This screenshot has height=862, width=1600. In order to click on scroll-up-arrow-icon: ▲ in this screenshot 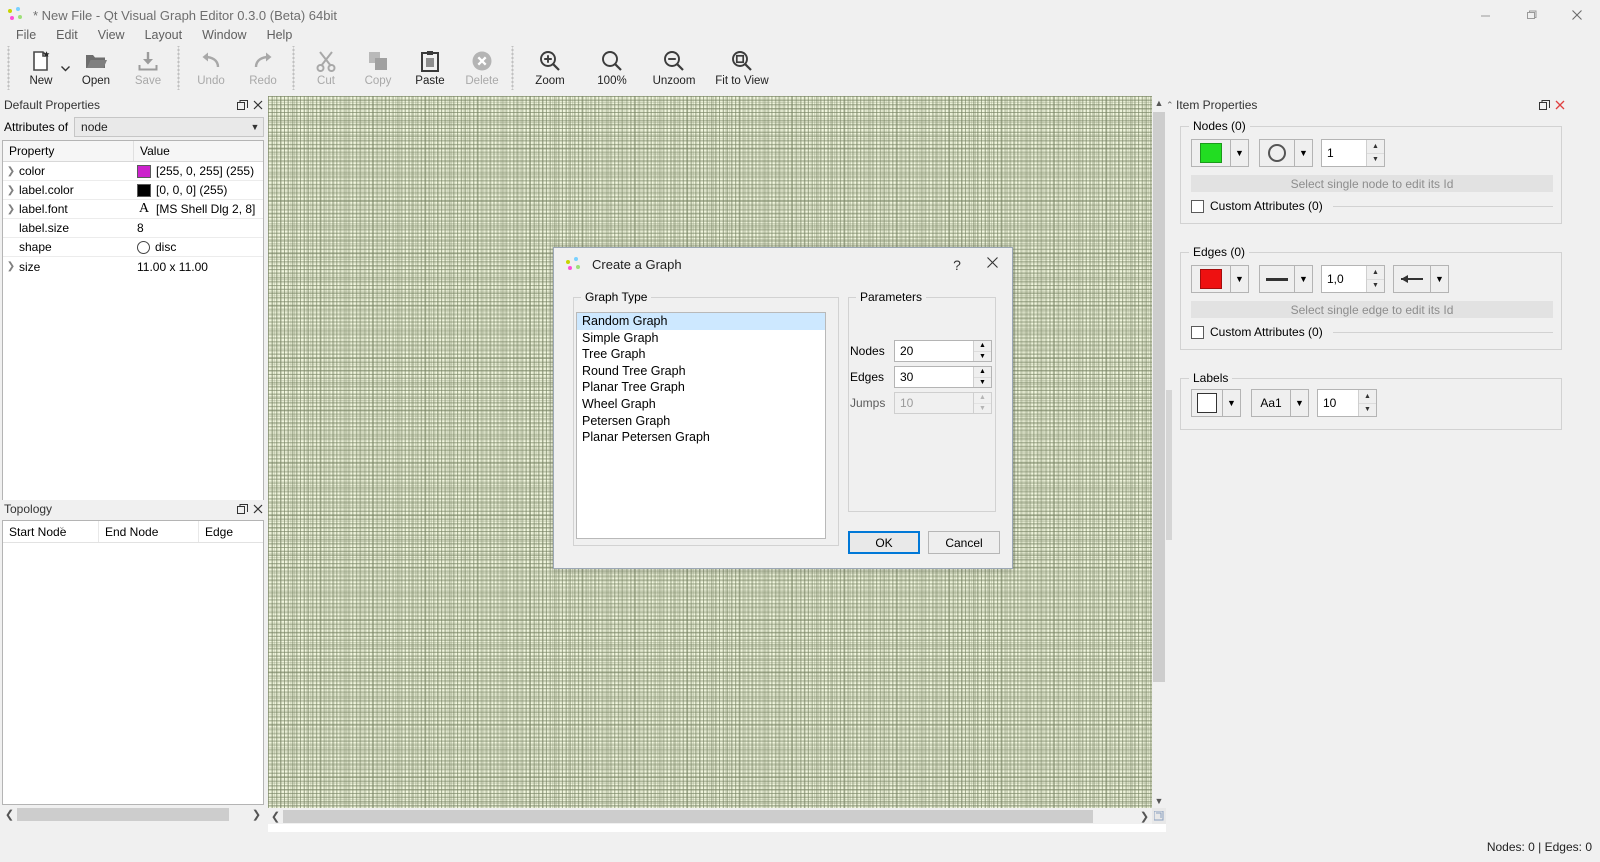, I will do `click(1159, 103)`.